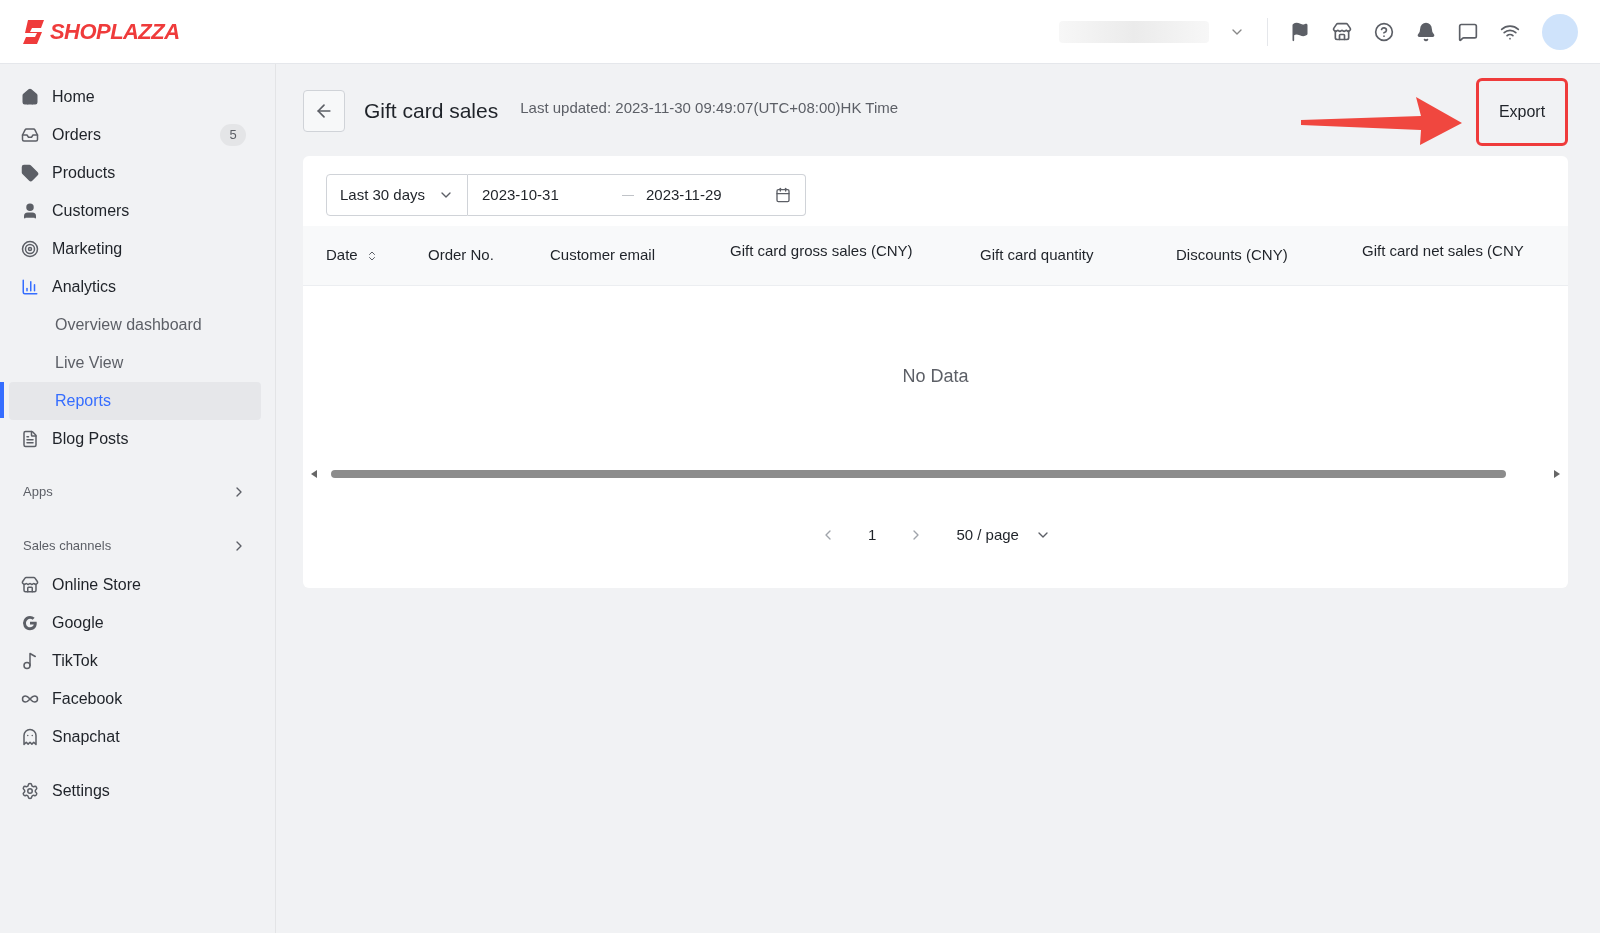 The width and height of the screenshot is (1600, 933). Describe the element at coordinates (131, 699) in the screenshot. I see `nav-item: Facebook` at that location.